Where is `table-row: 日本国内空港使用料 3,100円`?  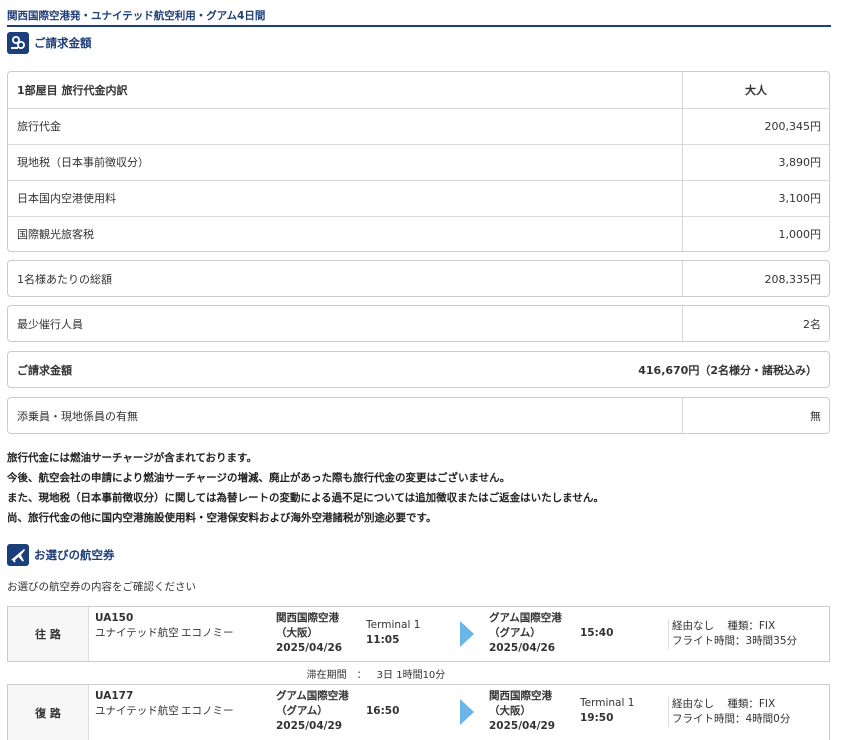
table-row: 日本国内空港使用料 3,100円 is located at coordinates (418, 198).